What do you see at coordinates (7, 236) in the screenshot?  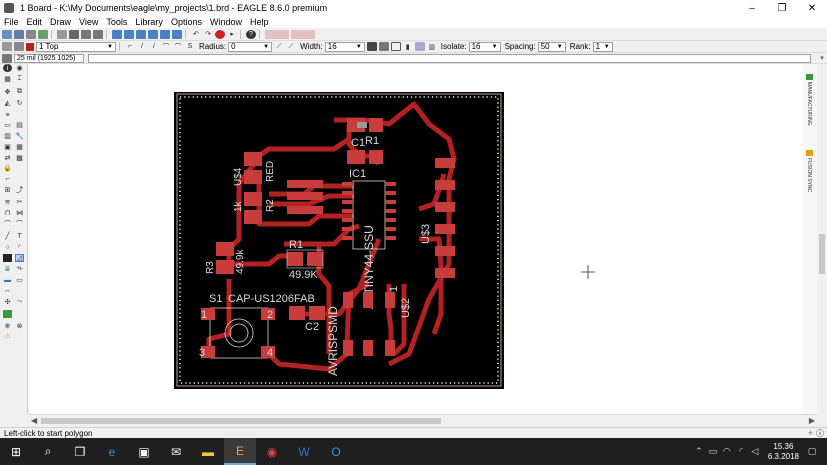 I see `line-icon: ╱` at bounding box center [7, 236].